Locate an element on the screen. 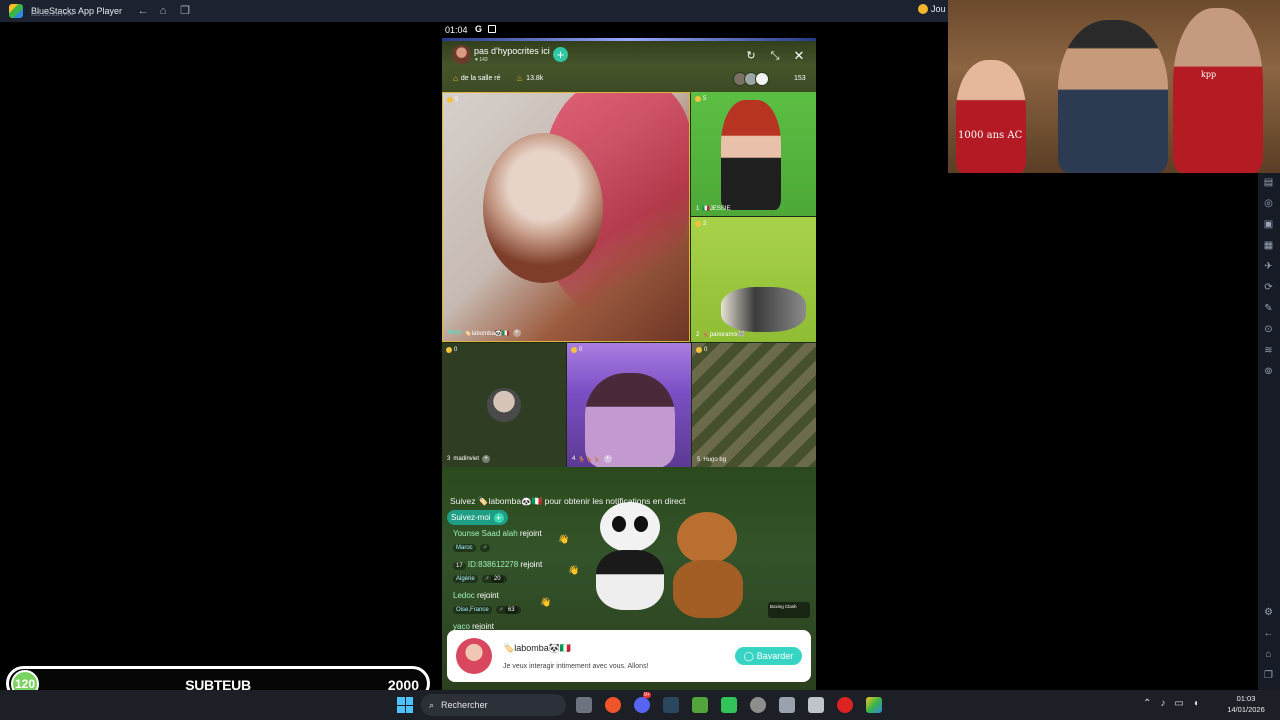  bluestacks-taskbar-icon is located at coordinates (874, 705).